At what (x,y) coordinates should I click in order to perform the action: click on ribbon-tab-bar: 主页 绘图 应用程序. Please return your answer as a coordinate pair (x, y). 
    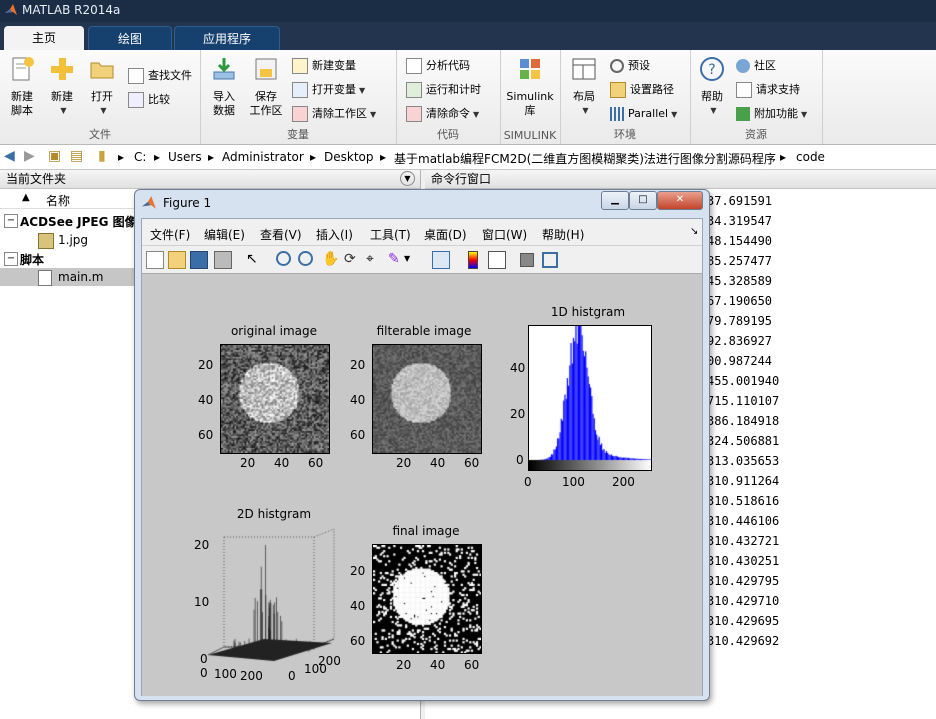
    Looking at the image, I should click on (468, 36).